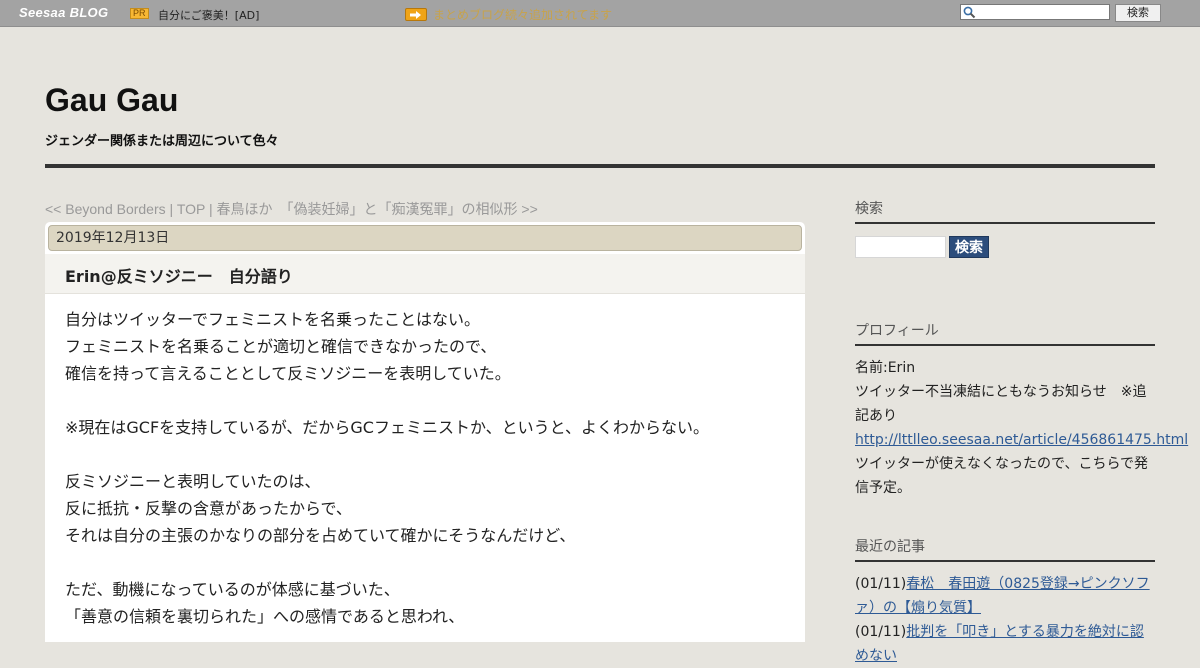 This screenshot has height=668, width=1200. Describe the element at coordinates (1005, 644) in the screenshot. I see `list-item: (01/11)批判を「叩き」とする暴力を絶対に認めない` at that location.